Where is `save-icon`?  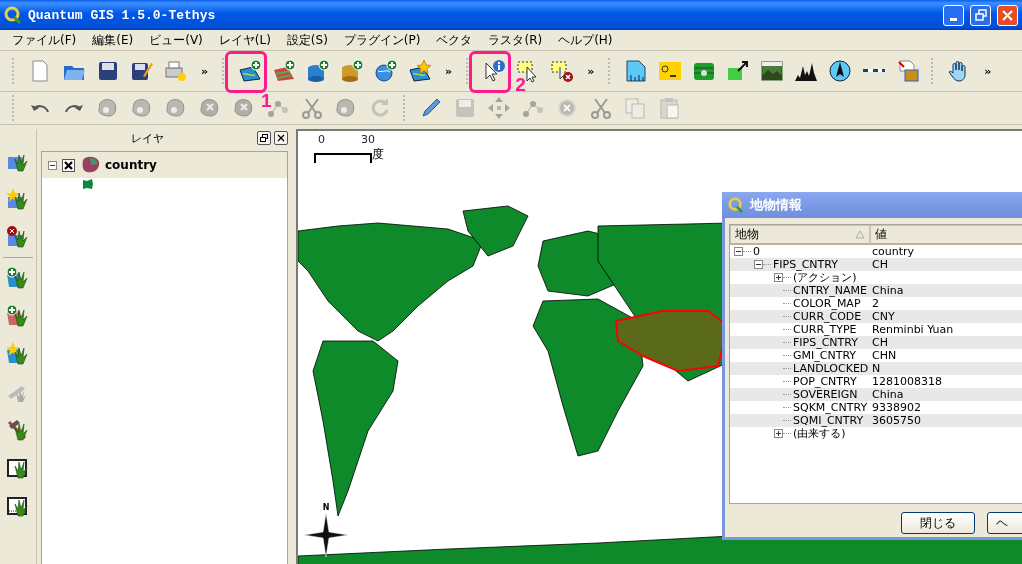
save-icon is located at coordinates (108, 71).